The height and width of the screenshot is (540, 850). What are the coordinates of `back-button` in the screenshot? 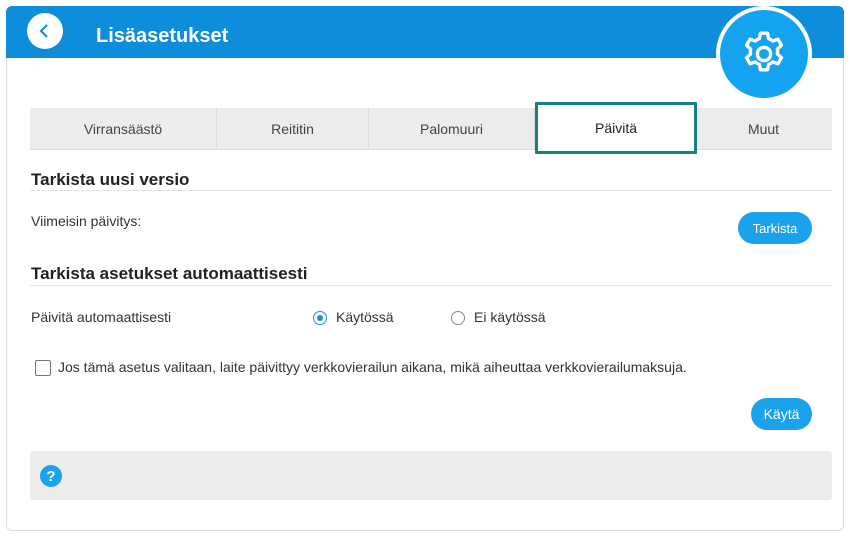 It's located at (45, 31).